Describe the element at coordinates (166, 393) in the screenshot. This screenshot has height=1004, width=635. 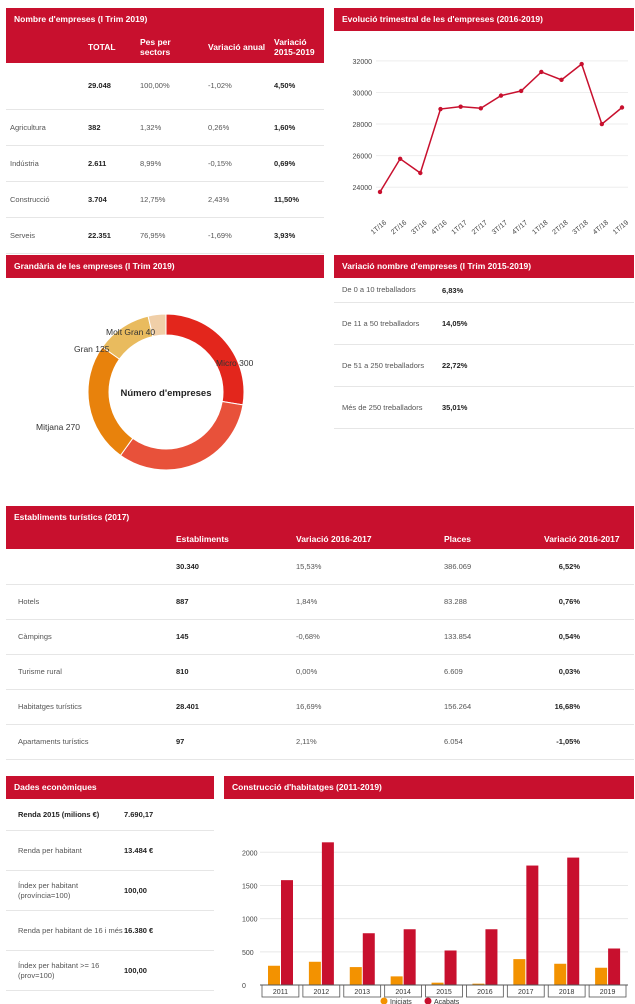
I see `donut-center-label: Número d'empreses` at that location.